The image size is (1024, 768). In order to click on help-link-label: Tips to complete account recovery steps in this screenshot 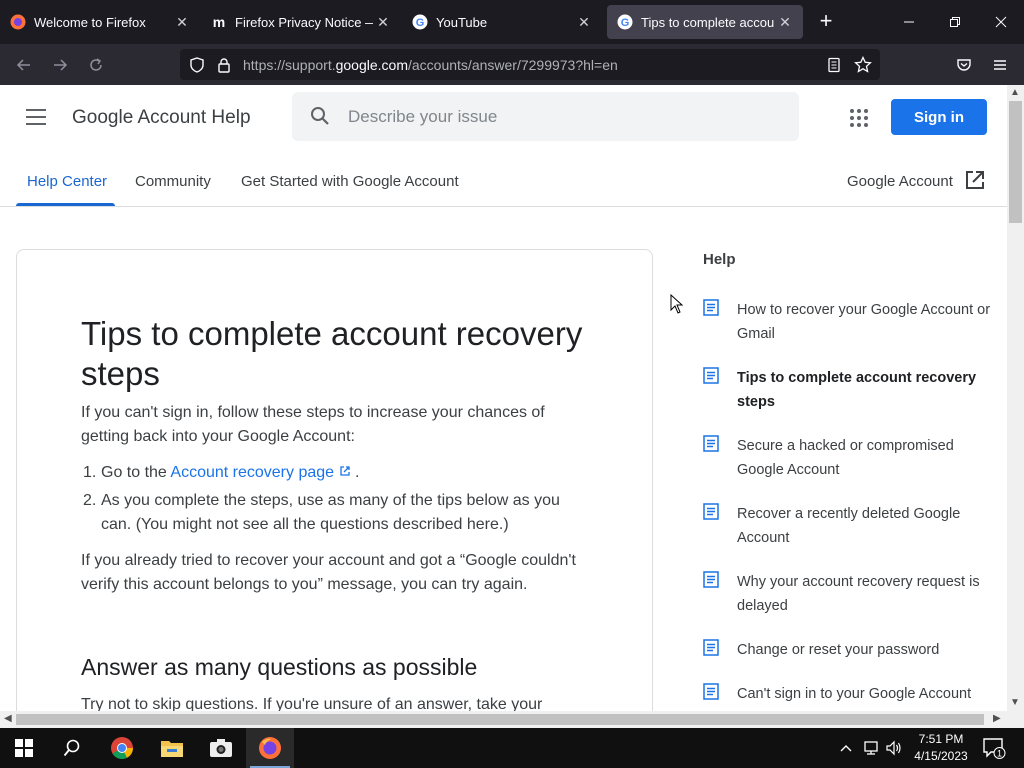, I will do `click(865, 390)`.